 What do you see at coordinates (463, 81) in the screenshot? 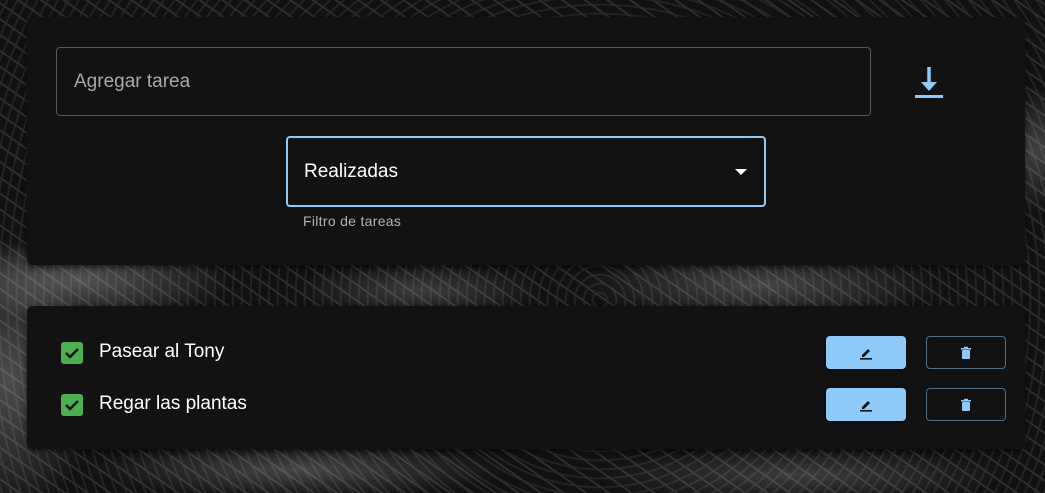
I see `add-task-input: Agregar tarea` at bounding box center [463, 81].